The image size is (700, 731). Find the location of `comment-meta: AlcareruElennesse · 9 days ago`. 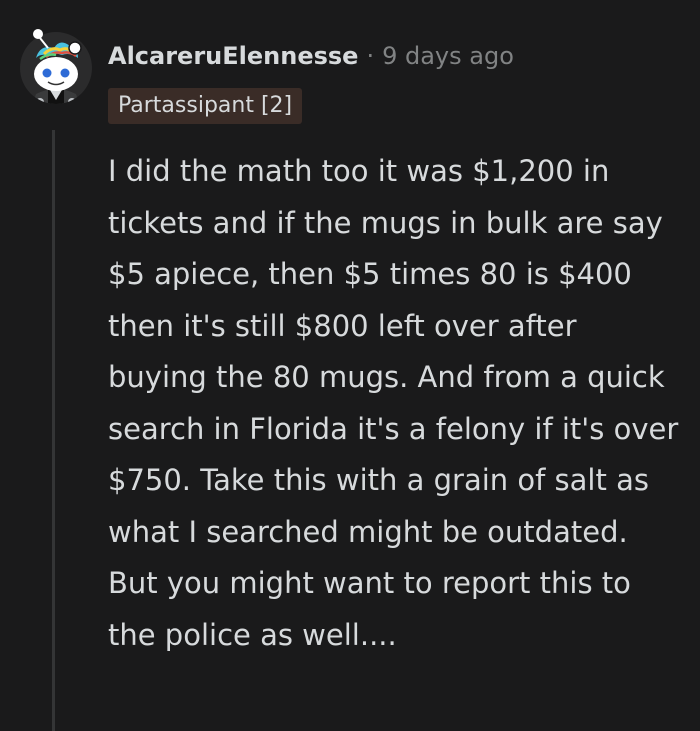

comment-meta: AlcareruElennesse · 9 days ago is located at coordinates (311, 56).